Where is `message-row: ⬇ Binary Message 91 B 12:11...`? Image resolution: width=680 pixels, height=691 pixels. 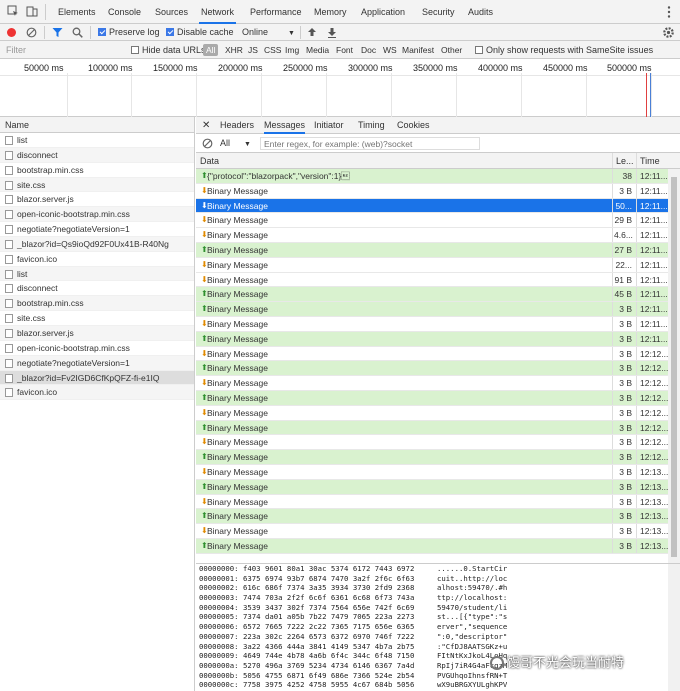 message-row: ⬇ Binary Message 91 B 12:11... is located at coordinates (438, 280).